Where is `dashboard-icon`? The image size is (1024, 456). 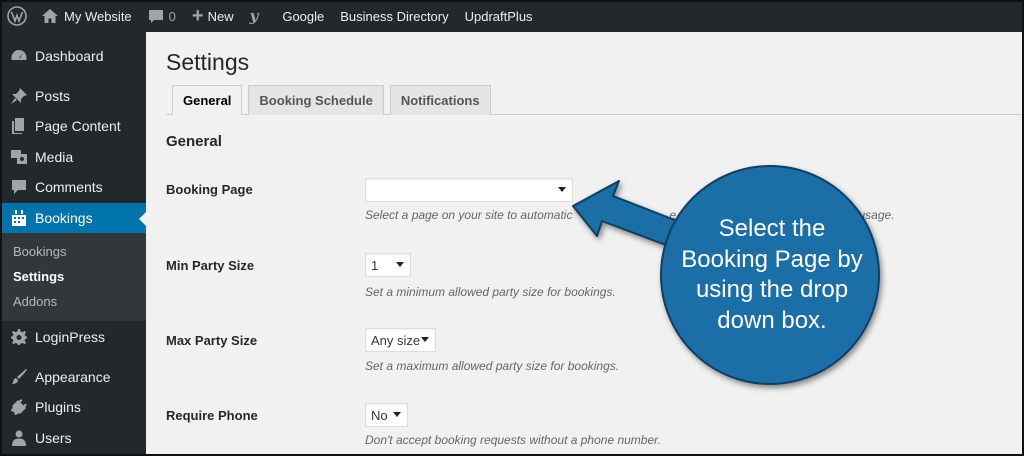
dashboard-icon is located at coordinates (19, 56).